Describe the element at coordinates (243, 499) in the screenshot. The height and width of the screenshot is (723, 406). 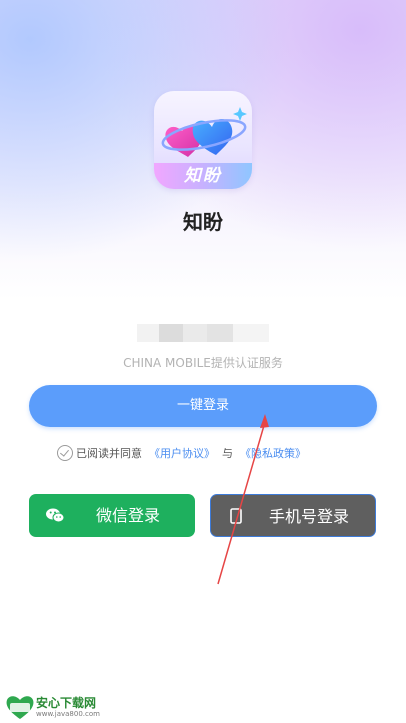
I see `annotation-arrow` at that location.